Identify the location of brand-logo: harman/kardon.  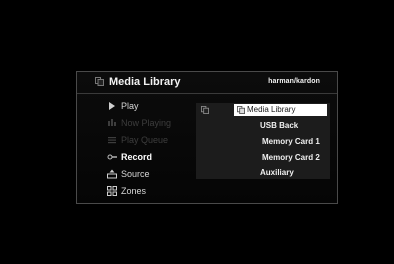
(294, 81).